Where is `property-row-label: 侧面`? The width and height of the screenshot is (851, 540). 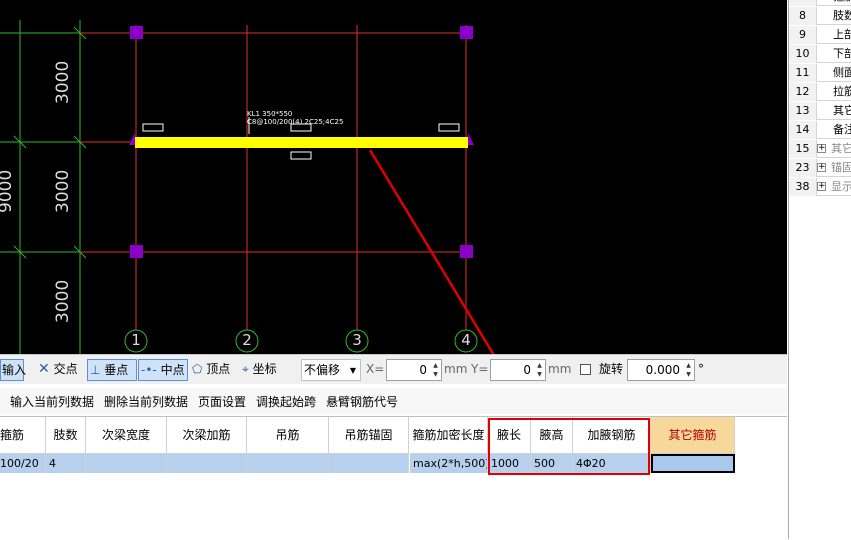 property-row-label: 侧面 is located at coordinates (842, 72).